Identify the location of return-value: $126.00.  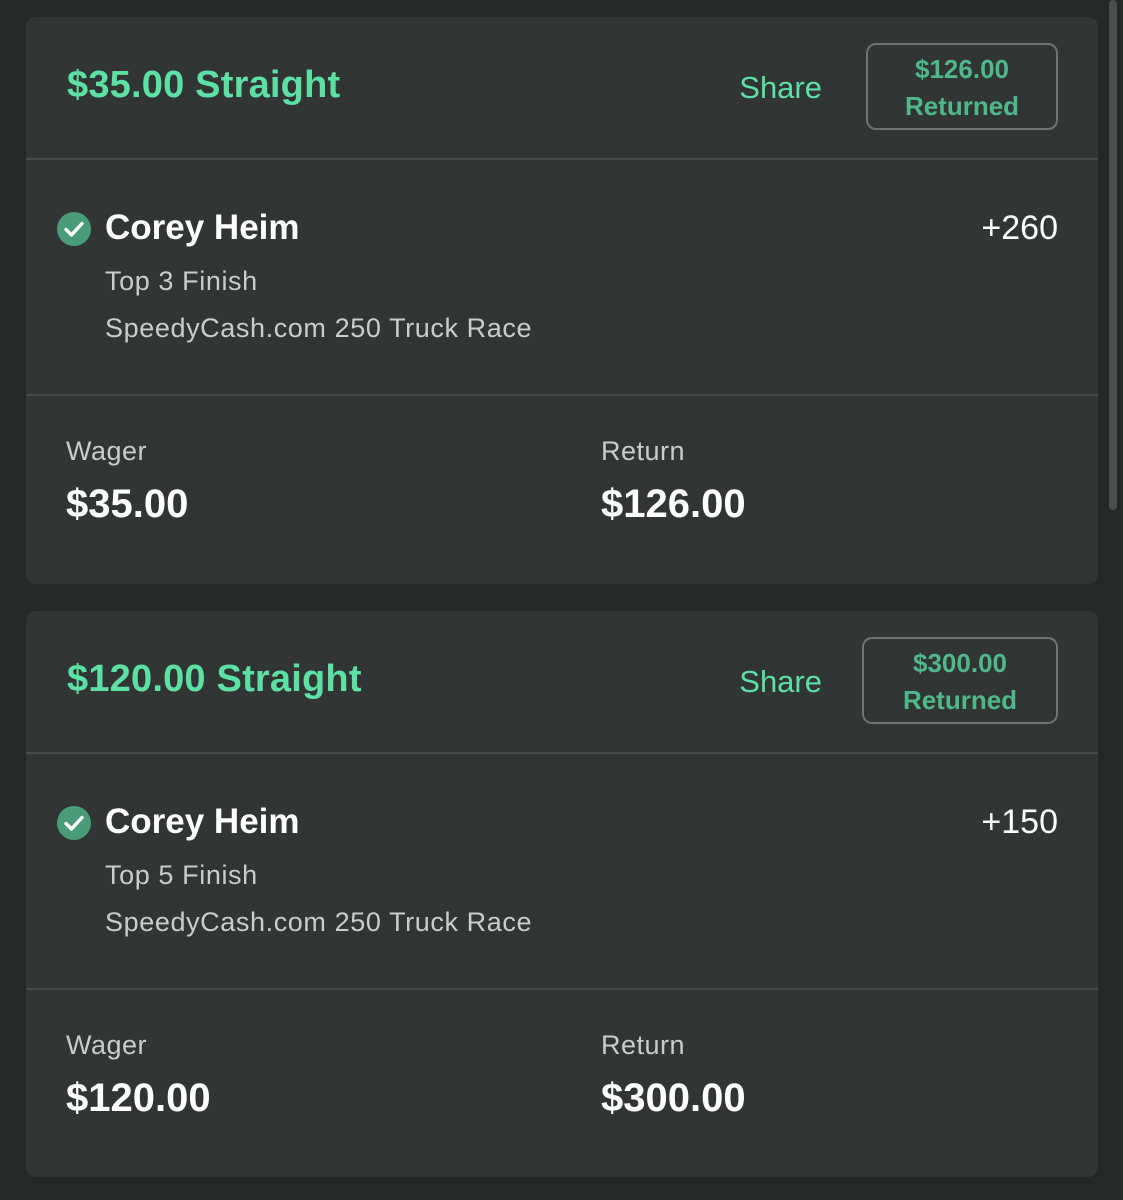
(673, 504).